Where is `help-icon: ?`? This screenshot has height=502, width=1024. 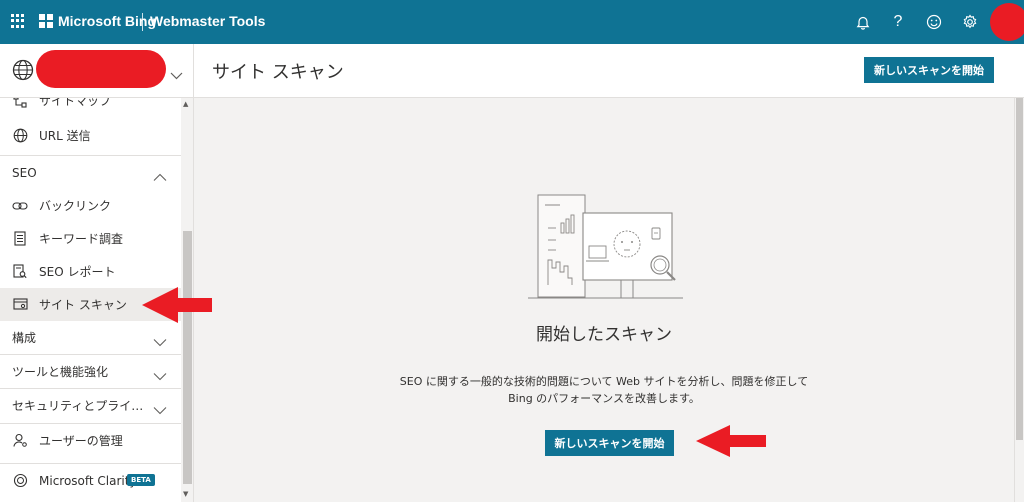 help-icon: ? is located at coordinates (898, 22).